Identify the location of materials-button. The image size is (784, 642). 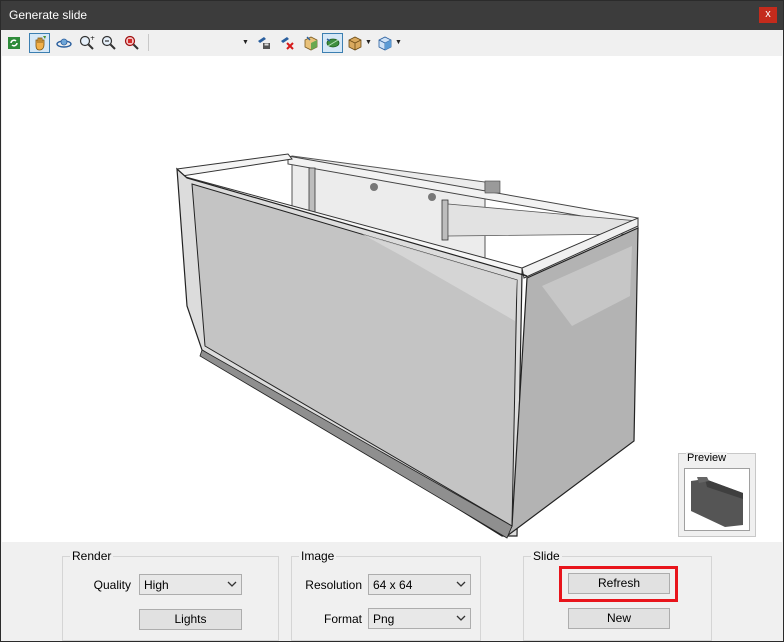
(310, 43).